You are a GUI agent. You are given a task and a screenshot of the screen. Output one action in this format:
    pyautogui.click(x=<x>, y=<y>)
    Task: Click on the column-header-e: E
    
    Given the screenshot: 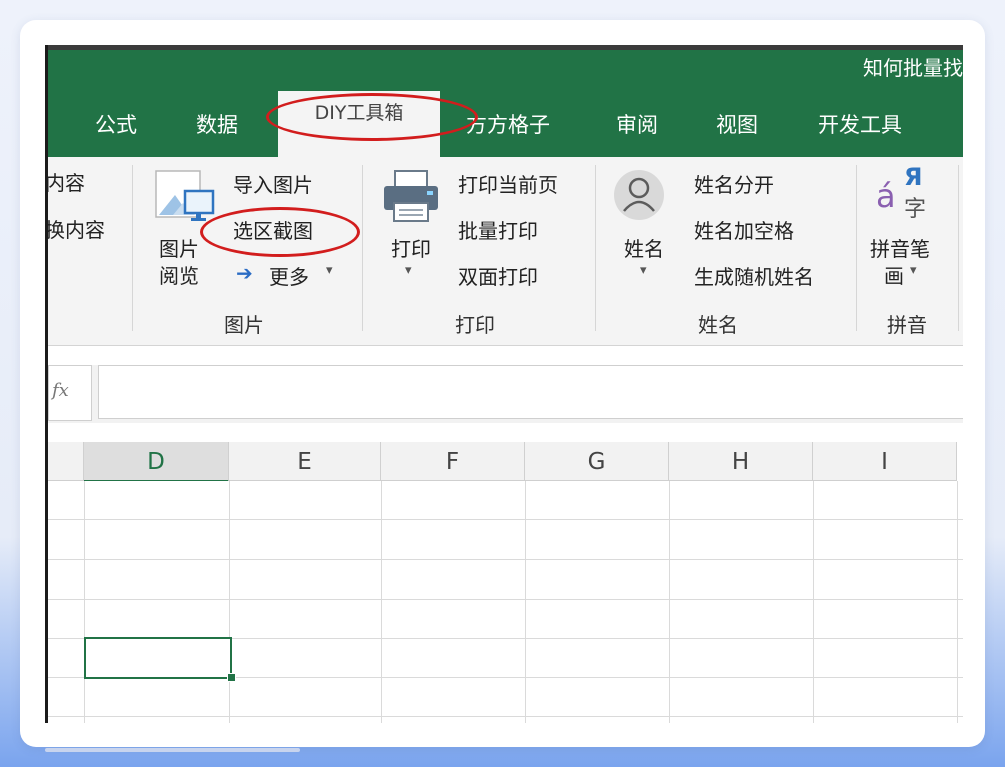 What is the action you would take?
    pyautogui.click(x=305, y=461)
    